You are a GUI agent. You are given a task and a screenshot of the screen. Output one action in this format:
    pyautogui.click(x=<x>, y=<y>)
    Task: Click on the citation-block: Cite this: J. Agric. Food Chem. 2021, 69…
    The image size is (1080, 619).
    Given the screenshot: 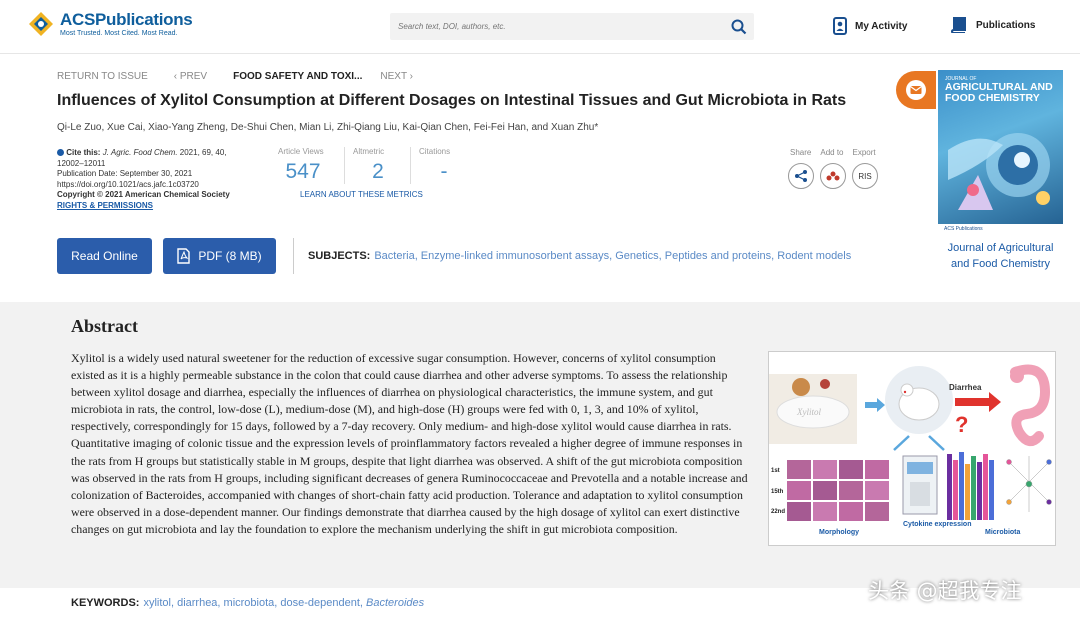 What is the action you would take?
    pyautogui.click(x=167, y=180)
    